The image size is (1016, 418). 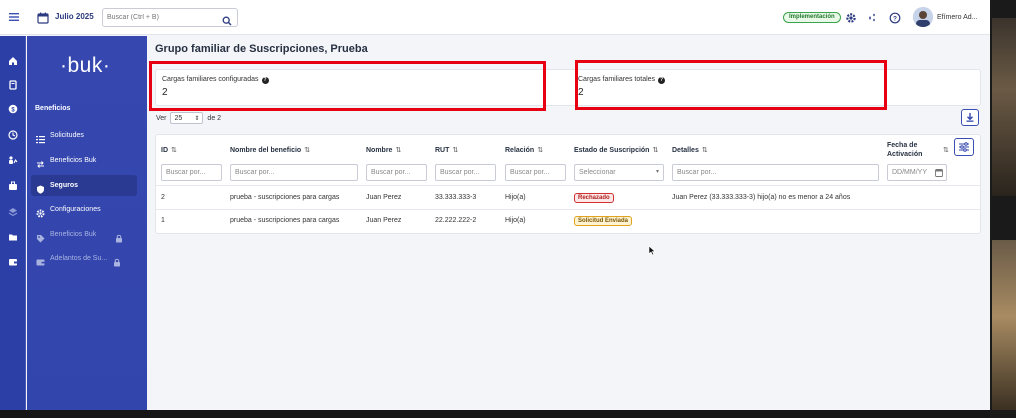 I want to click on help-icon: ?, so click(x=895, y=17).